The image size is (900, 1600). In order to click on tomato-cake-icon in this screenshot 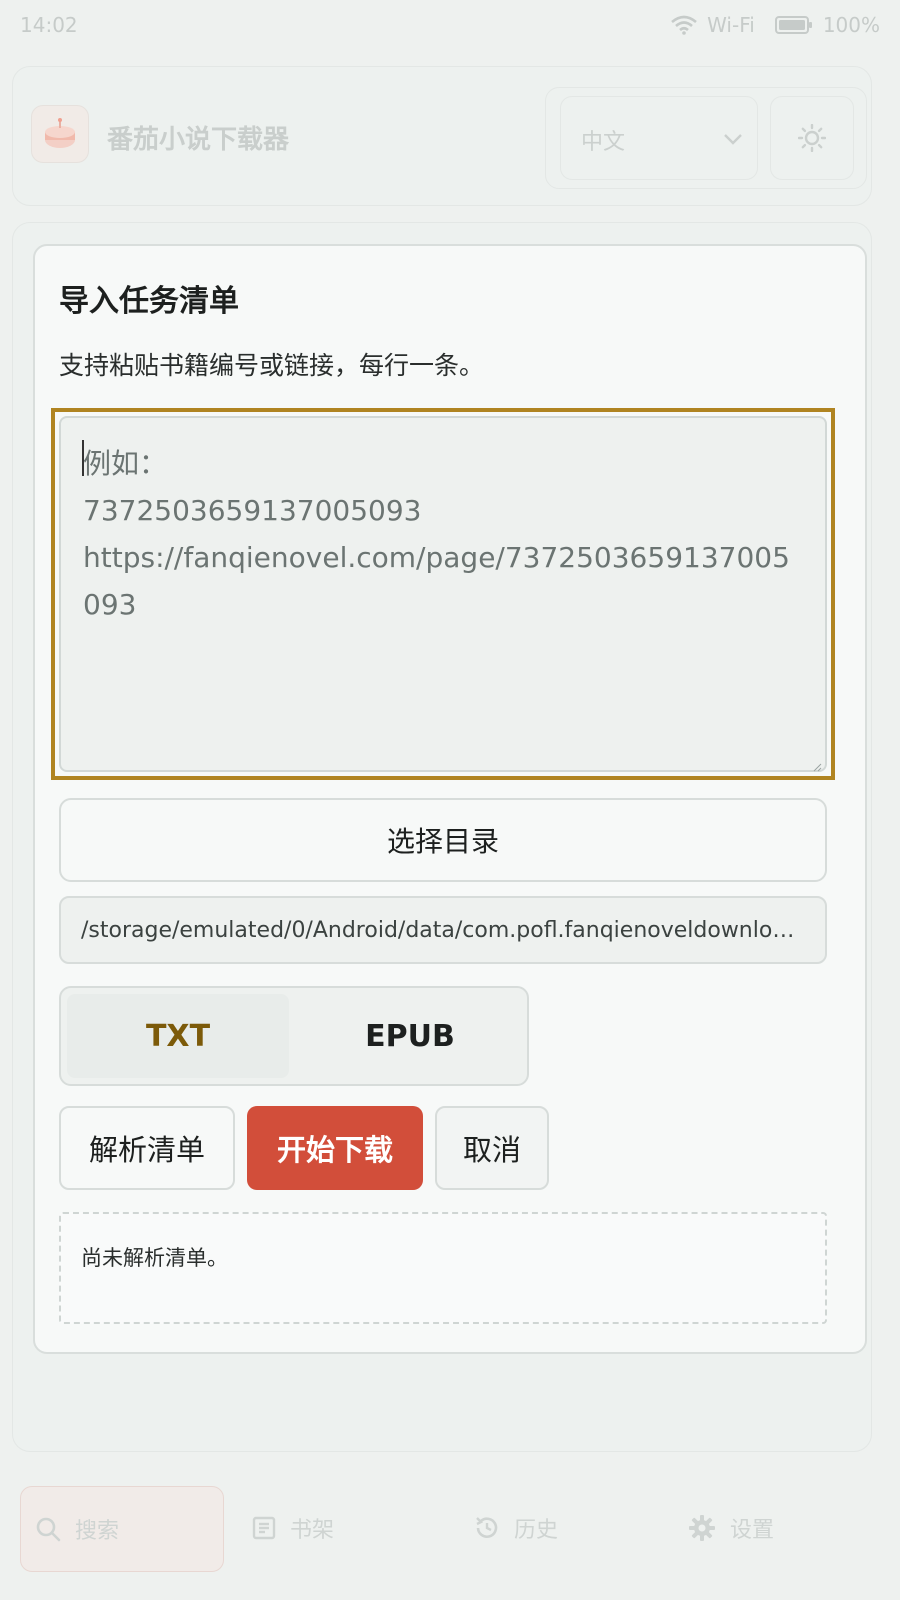, I will do `click(60, 134)`.